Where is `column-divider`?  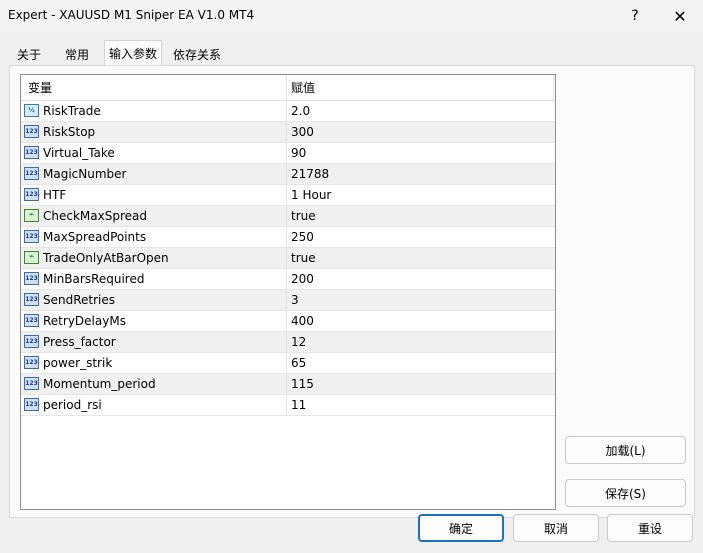
column-divider is located at coordinates (553, 88).